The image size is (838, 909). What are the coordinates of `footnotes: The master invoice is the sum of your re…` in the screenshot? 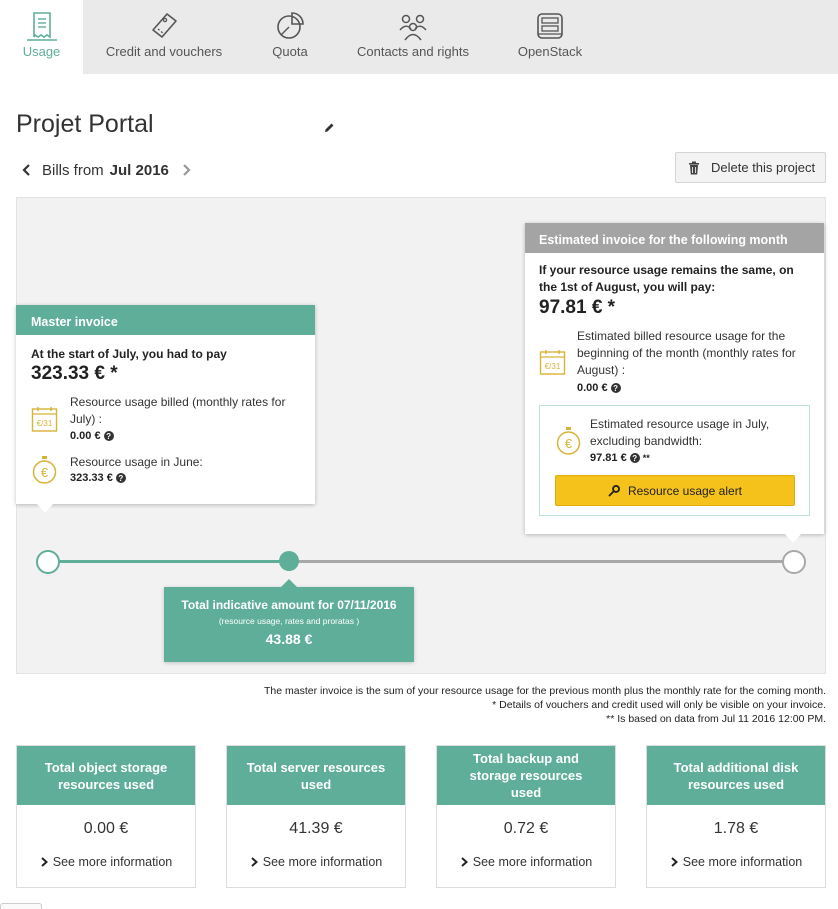 It's located at (545, 705).